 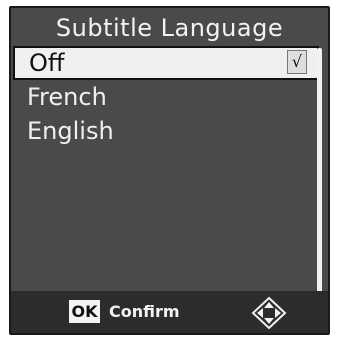 I want to click on list-item-label: English, so click(x=70, y=131).